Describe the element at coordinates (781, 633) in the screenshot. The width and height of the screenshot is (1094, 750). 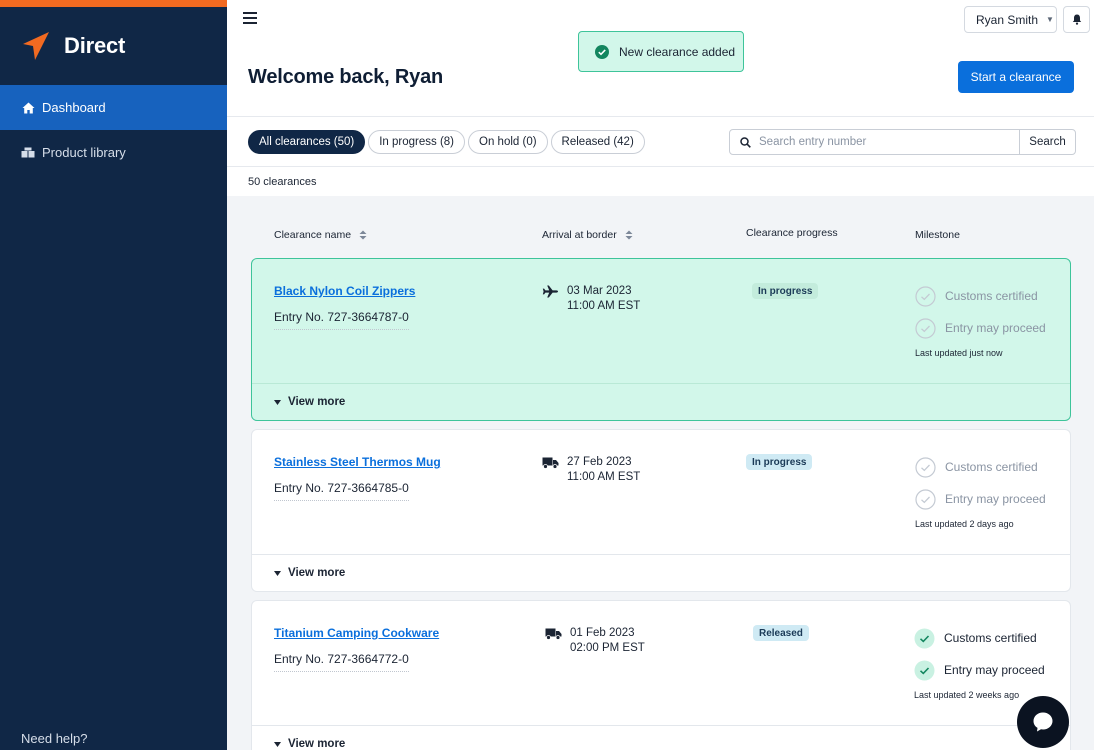
I see `status-badge: Released` at that location.